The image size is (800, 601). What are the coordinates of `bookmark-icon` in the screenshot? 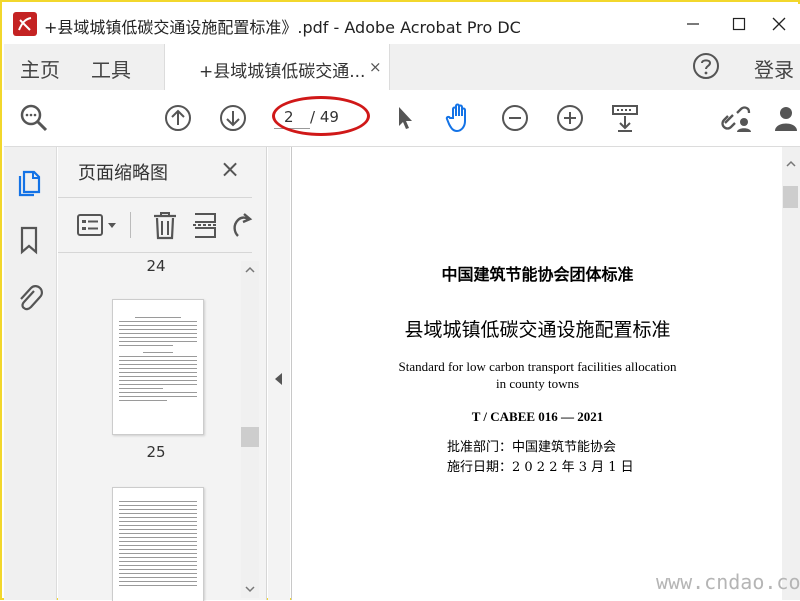 It's located at (29, 240).